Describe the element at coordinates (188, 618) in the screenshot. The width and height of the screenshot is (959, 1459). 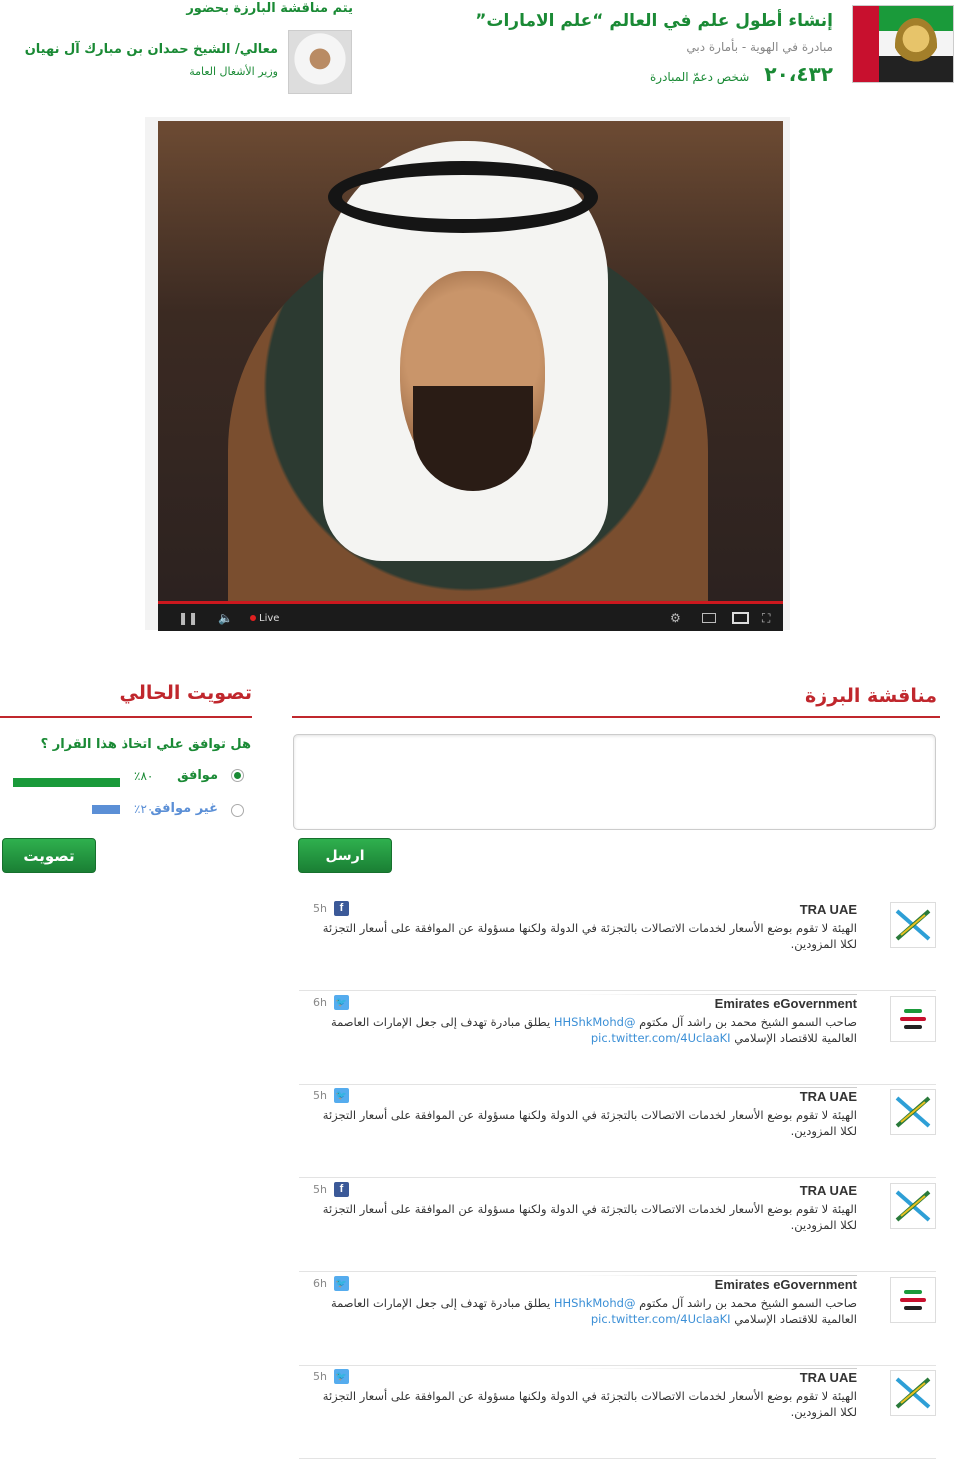
I see `pause-icon: ❚❚` at that location.